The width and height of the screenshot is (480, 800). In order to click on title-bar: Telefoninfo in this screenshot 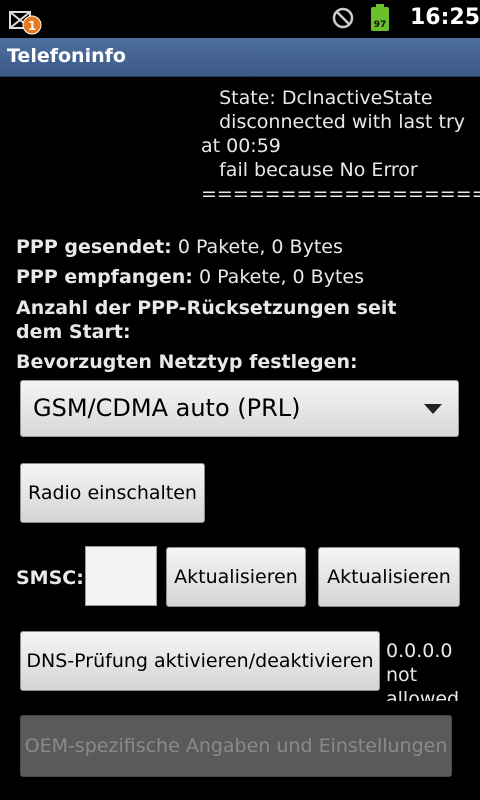, I will do `click(240, 57)`.